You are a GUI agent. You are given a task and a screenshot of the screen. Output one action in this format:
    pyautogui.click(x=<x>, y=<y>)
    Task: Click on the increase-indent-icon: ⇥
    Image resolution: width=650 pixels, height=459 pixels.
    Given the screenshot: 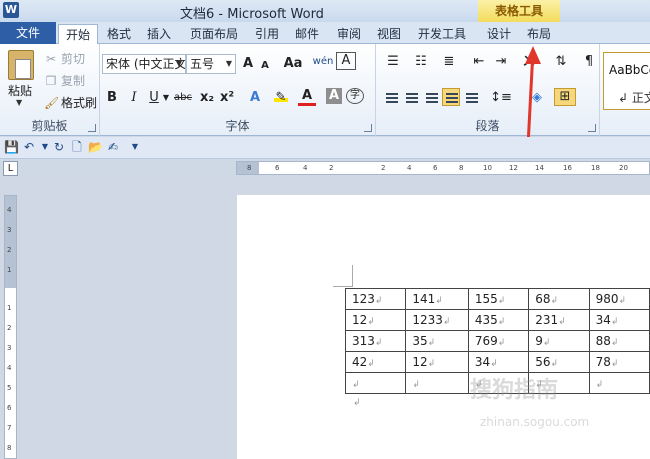 What is the action you would take?
    pyautogui.click(x=501, y=62)
    